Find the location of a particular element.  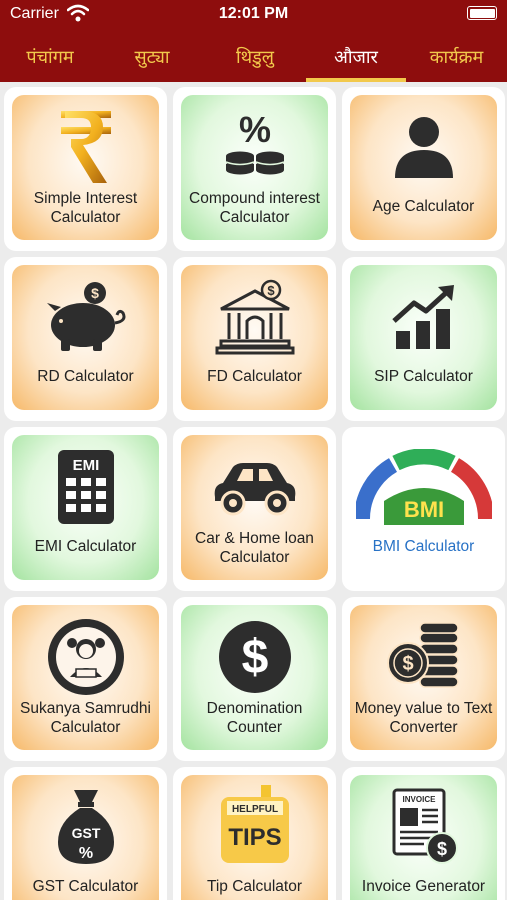

gst-bag-icon: GST % is located at coordinates (85, 827).